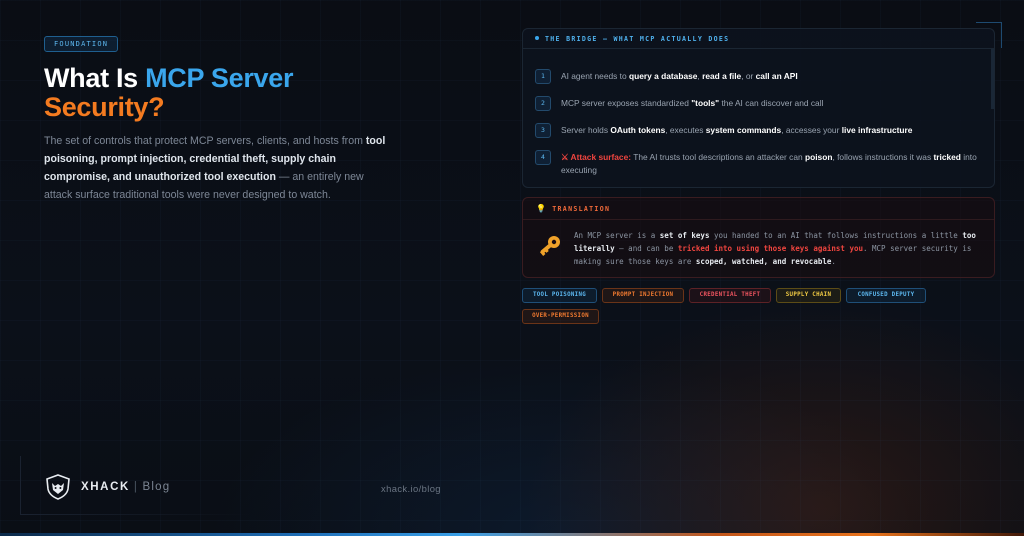 The width and height of the screenshot is (1024, 536). I want to click on brand-section: Blog, so click(156, 487).